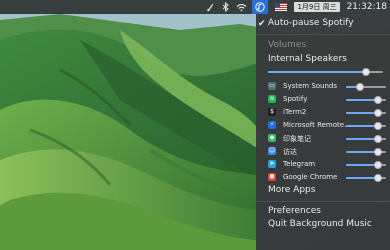  I want to click on slider-fill, so click(317, 72).